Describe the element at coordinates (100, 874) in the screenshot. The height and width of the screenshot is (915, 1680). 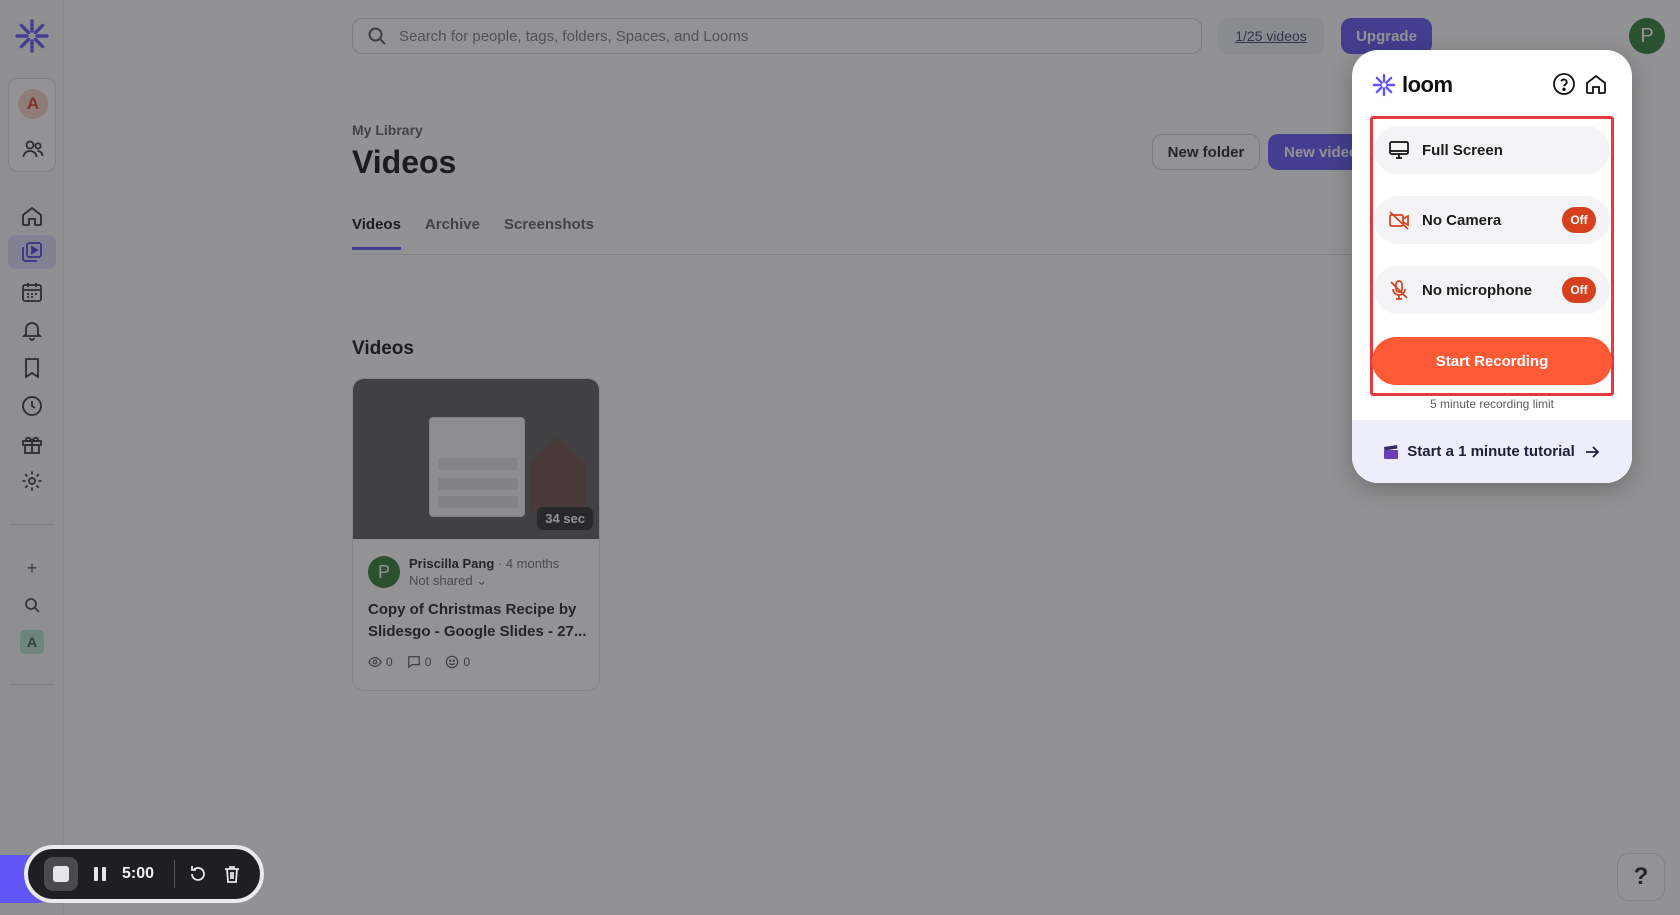
I see `pause-button` at that location.